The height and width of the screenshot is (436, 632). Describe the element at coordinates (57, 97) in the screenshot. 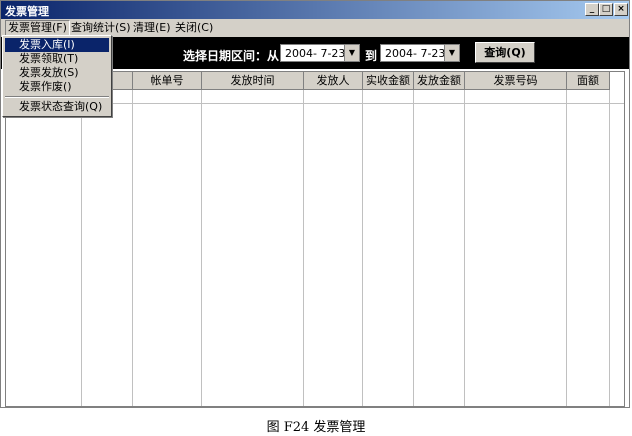

I see `menu-separator` at that location.